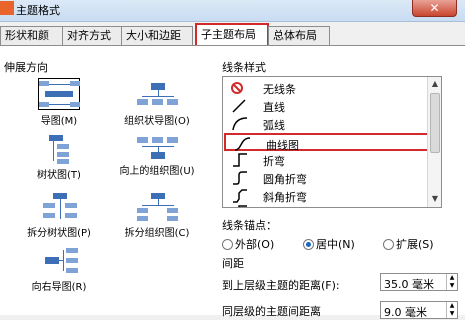 This screenshot has width=465, height=320. What do you see at coordinates (325, 160) in the screenshot?
I see `line-style-option: 折弯` at bounding box center [325, 160].